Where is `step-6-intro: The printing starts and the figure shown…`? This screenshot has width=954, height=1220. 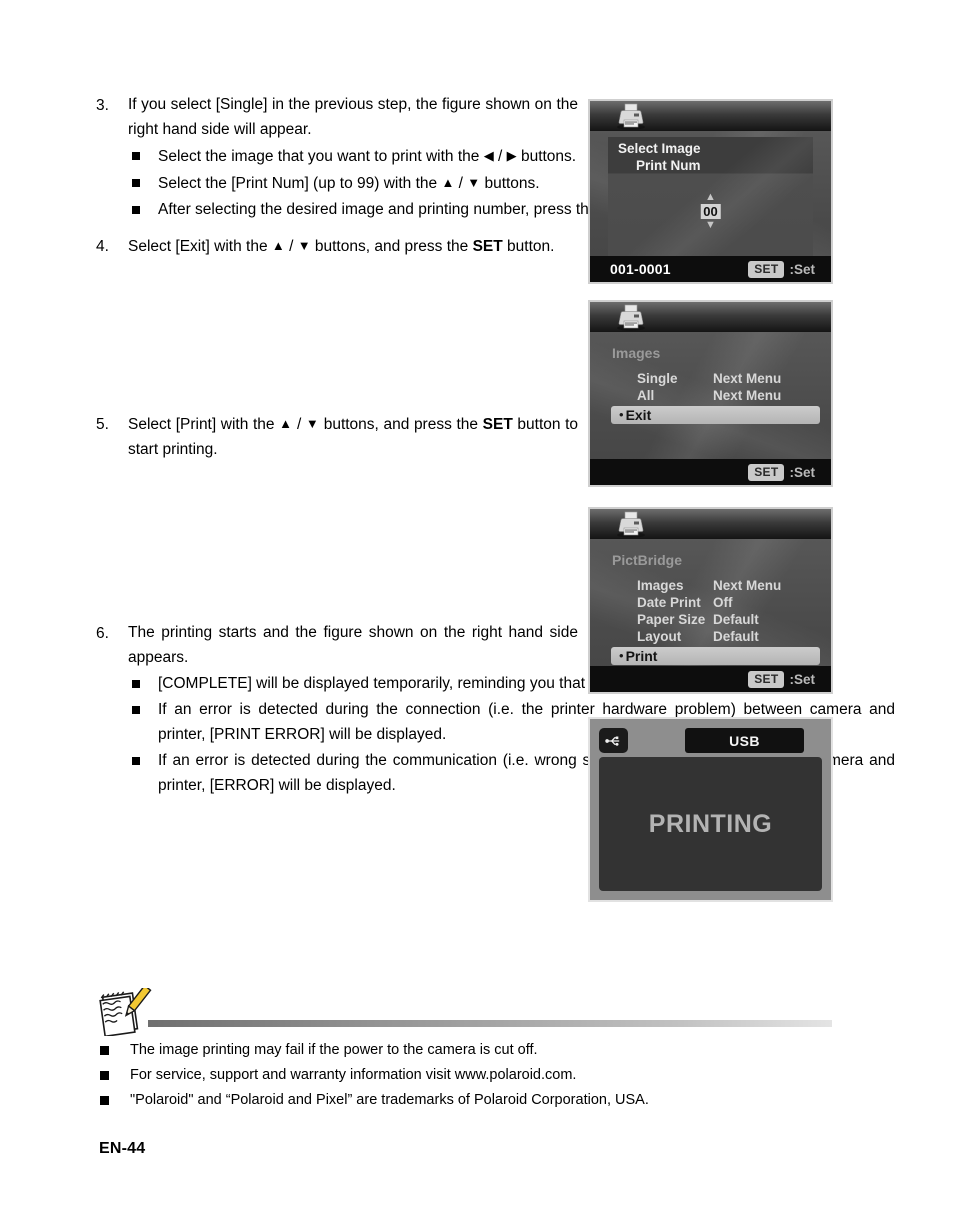 step-6-intro: The printing starts and the figure shown… is located at coordinates (353, 645).